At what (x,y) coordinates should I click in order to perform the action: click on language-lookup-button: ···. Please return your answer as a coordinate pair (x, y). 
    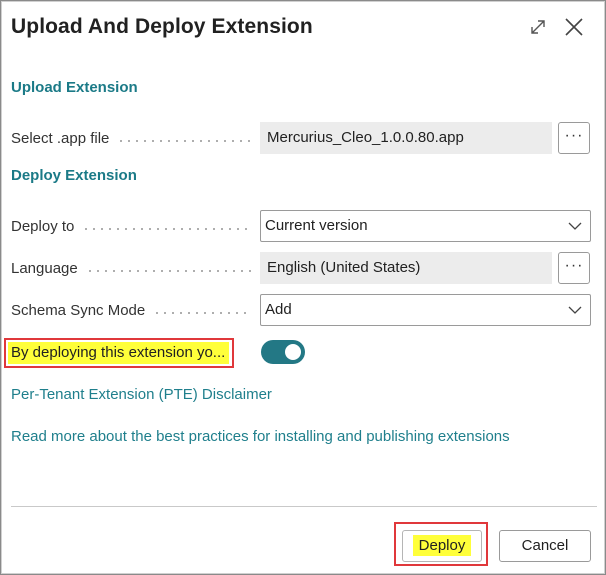
    Looking at the image, I should click on (574, 268).